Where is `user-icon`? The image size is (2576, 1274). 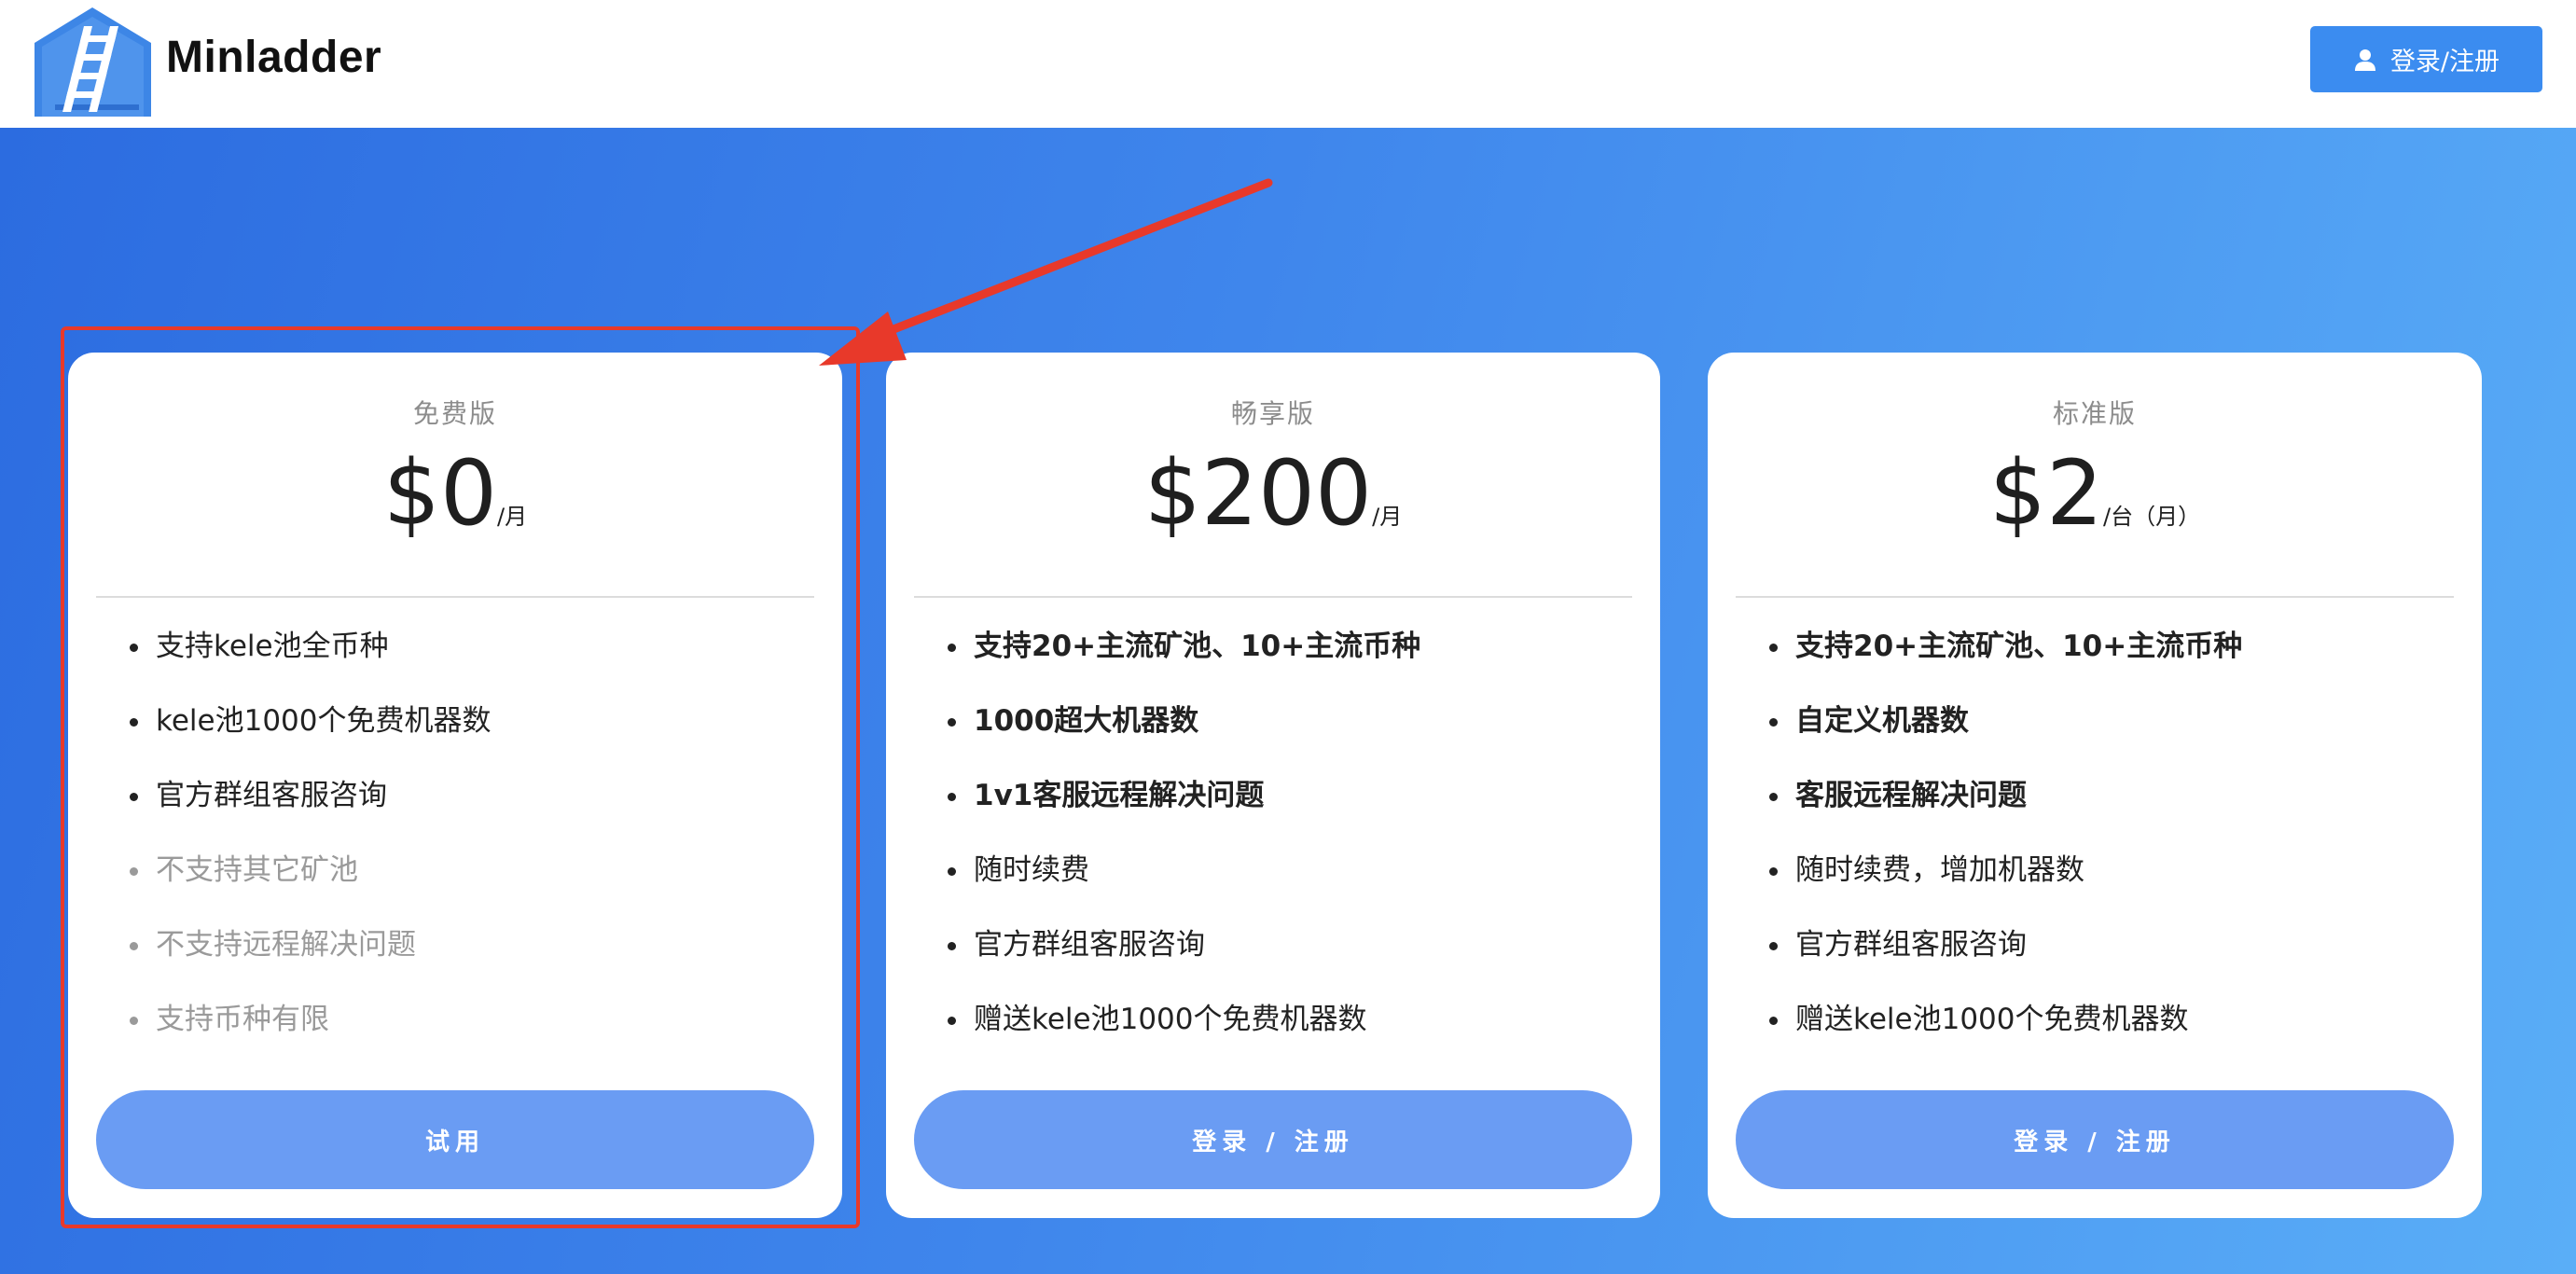 user-icon is located at coordinates (2365, 60).